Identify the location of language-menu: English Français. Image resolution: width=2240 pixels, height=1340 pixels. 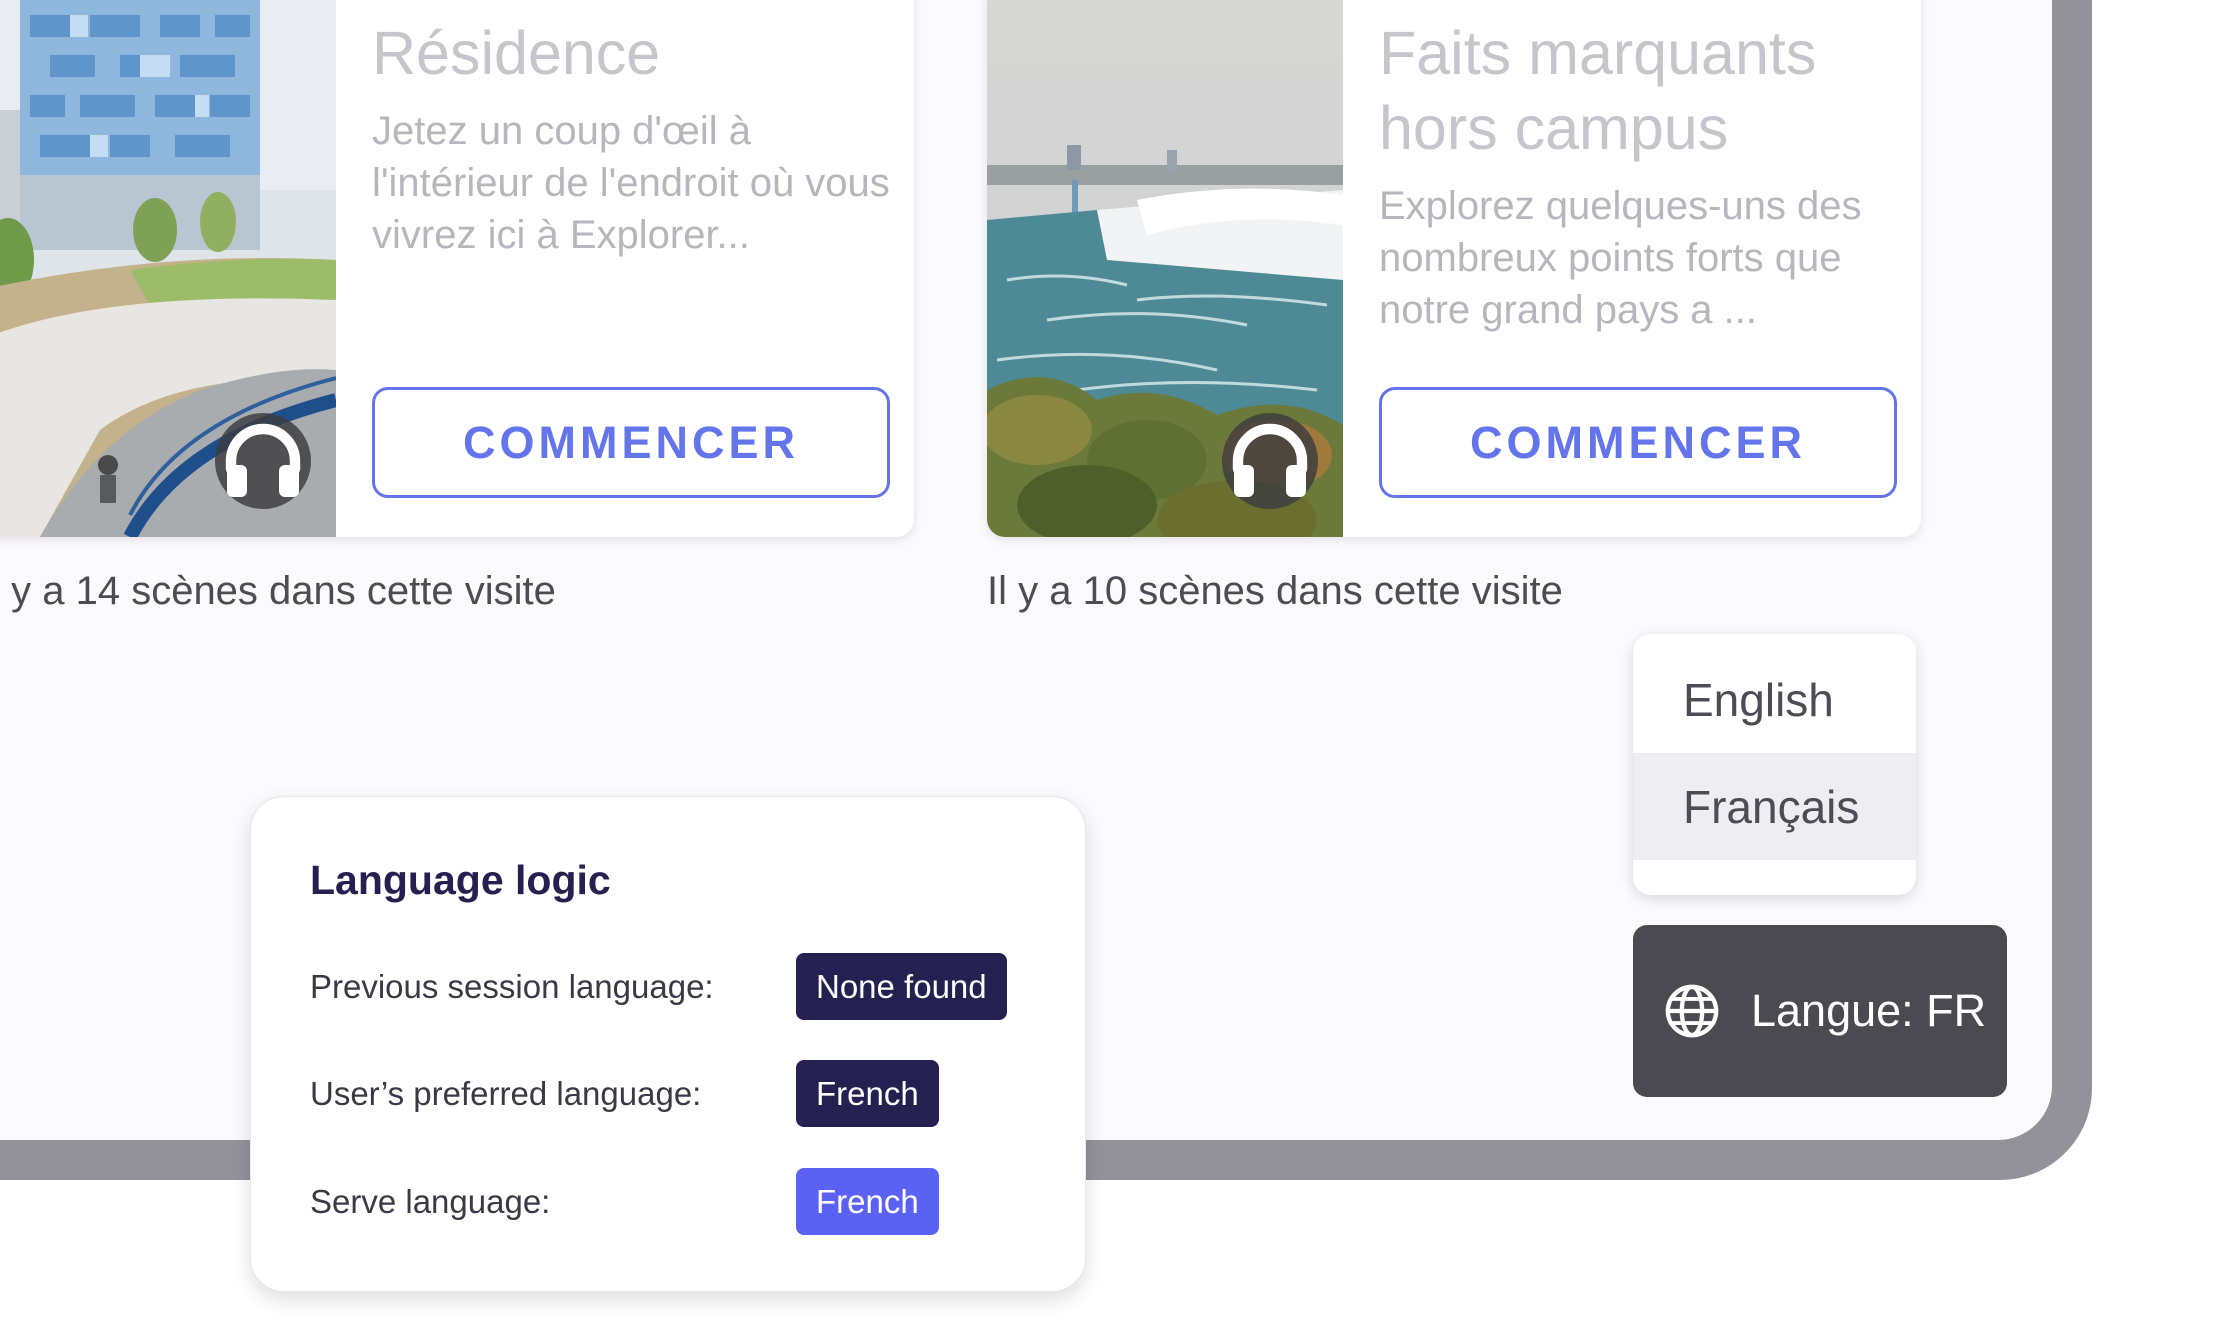
(1774, 764).